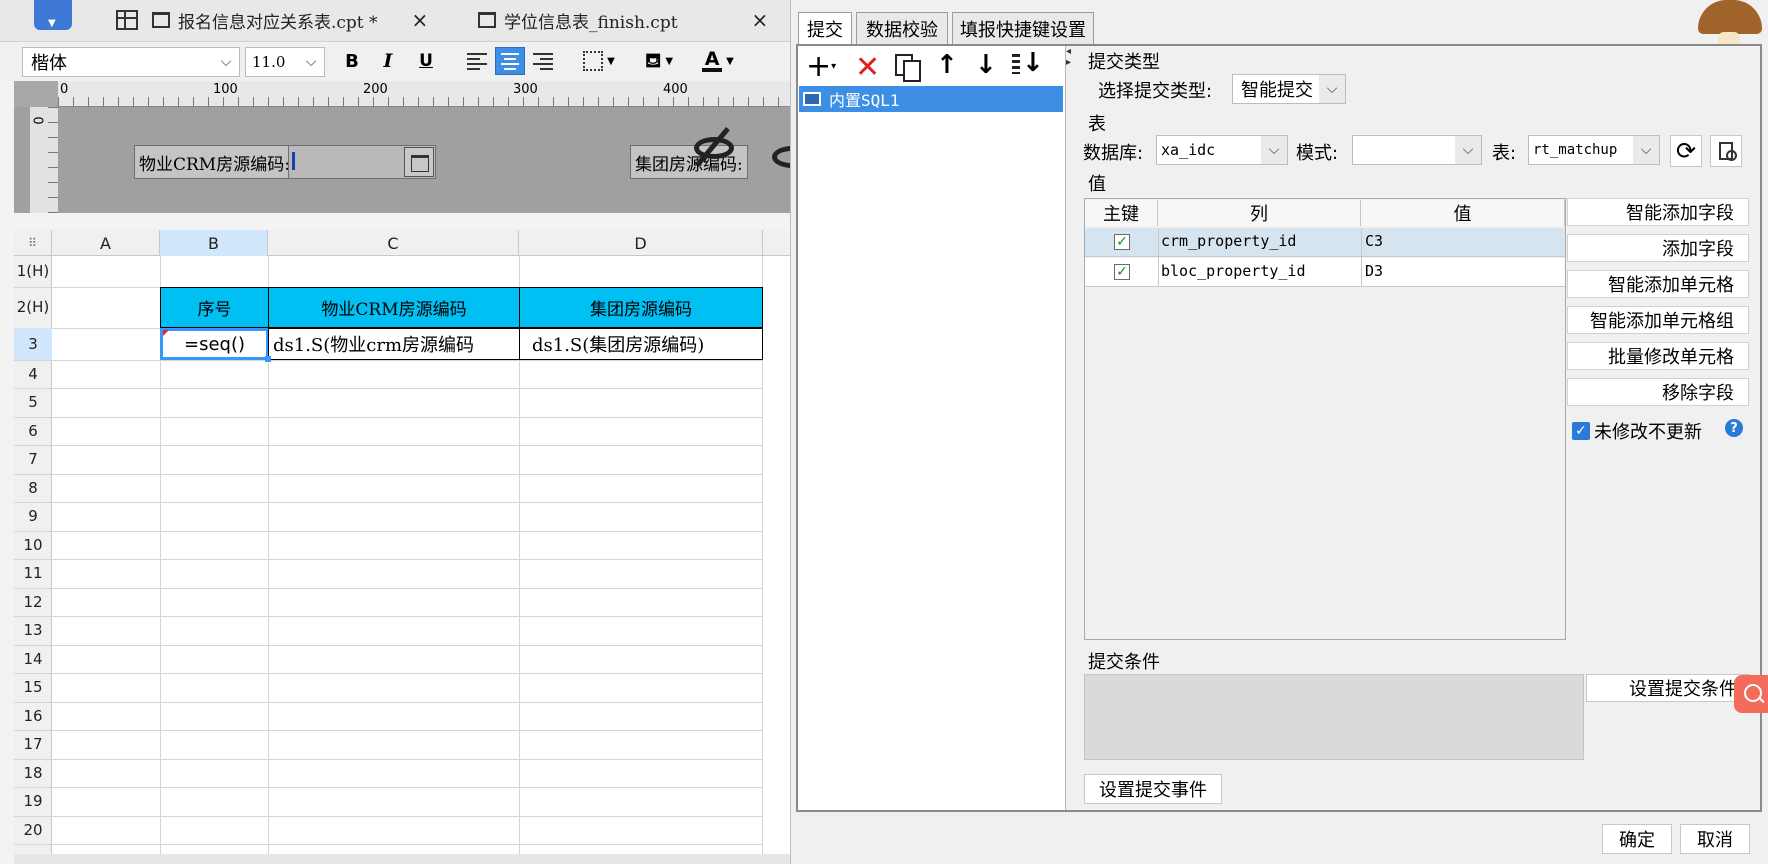  I want to click on table-row: ✓ bloc_property_id D3, so click(1325, 272).